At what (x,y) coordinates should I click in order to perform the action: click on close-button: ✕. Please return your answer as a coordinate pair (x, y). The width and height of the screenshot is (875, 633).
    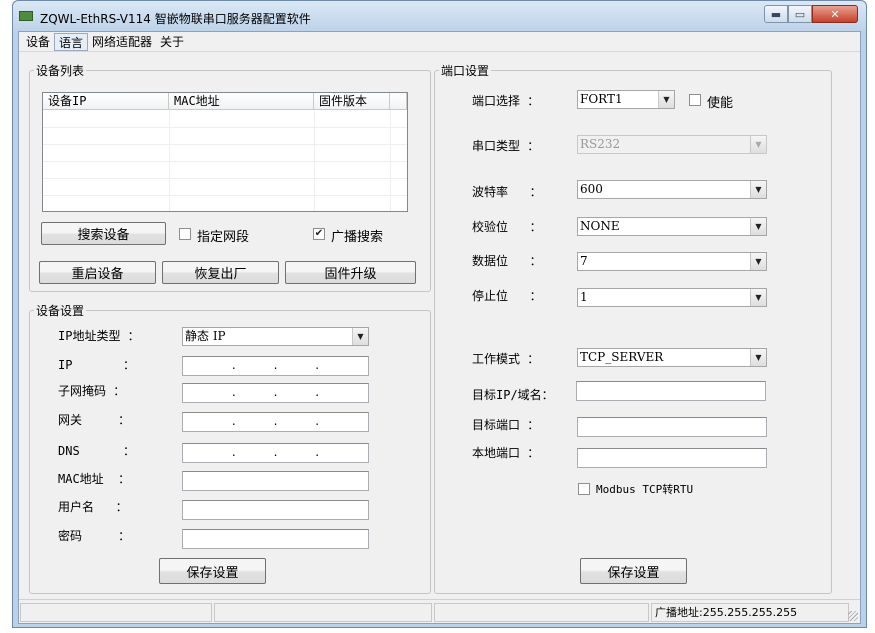
    Looking at the image, I should click on (835, 14).